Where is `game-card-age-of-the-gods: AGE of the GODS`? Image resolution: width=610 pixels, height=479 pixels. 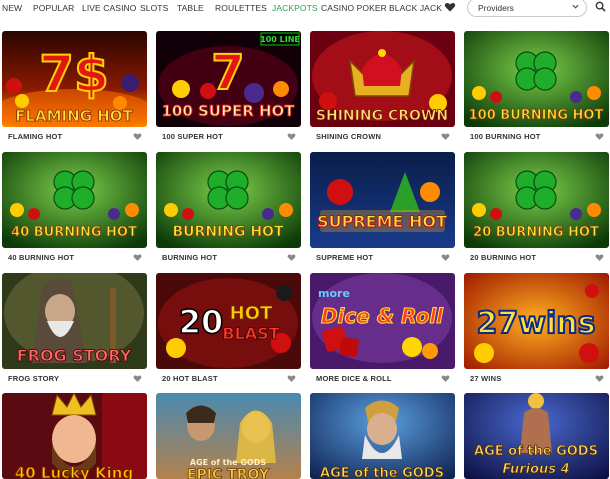
game-card-age-of-the-gods: AGE of the GODS is located at coordinates (382, 436).